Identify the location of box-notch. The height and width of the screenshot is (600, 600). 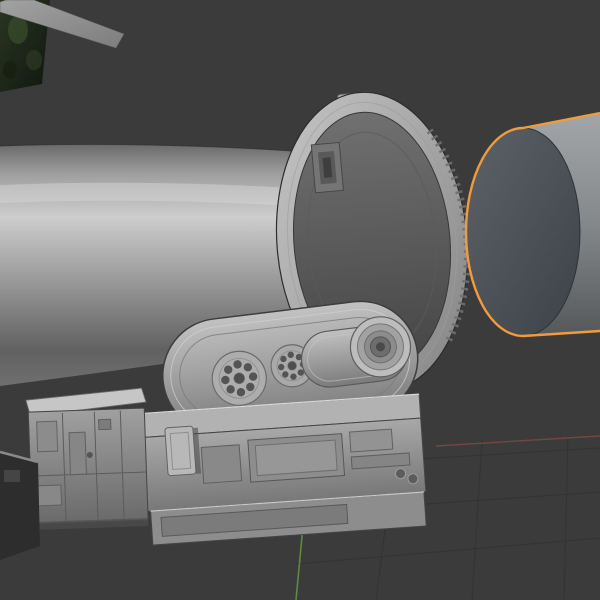
(105, 424).